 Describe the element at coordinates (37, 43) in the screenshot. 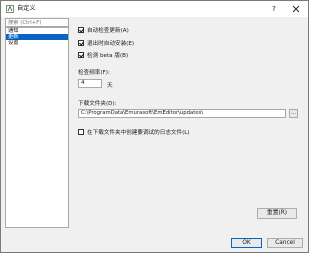

I see `sidebar-item-settings: 设置` at that location.